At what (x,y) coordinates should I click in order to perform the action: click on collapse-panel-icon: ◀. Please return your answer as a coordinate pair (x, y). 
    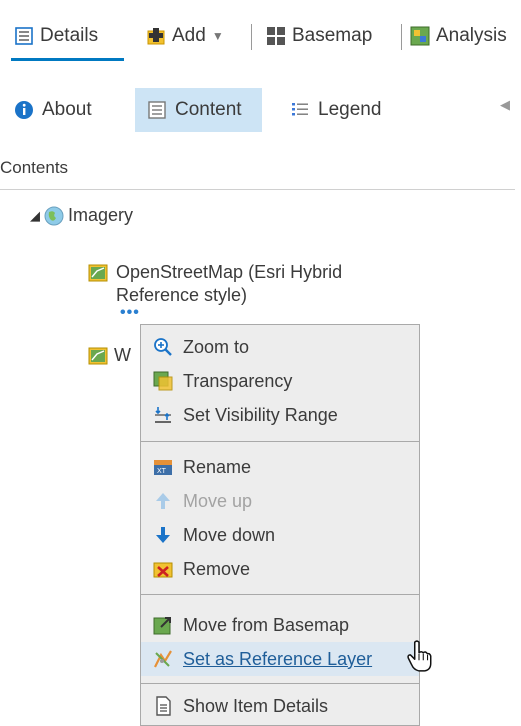
    Looking at the image, I should click on (505, 105).